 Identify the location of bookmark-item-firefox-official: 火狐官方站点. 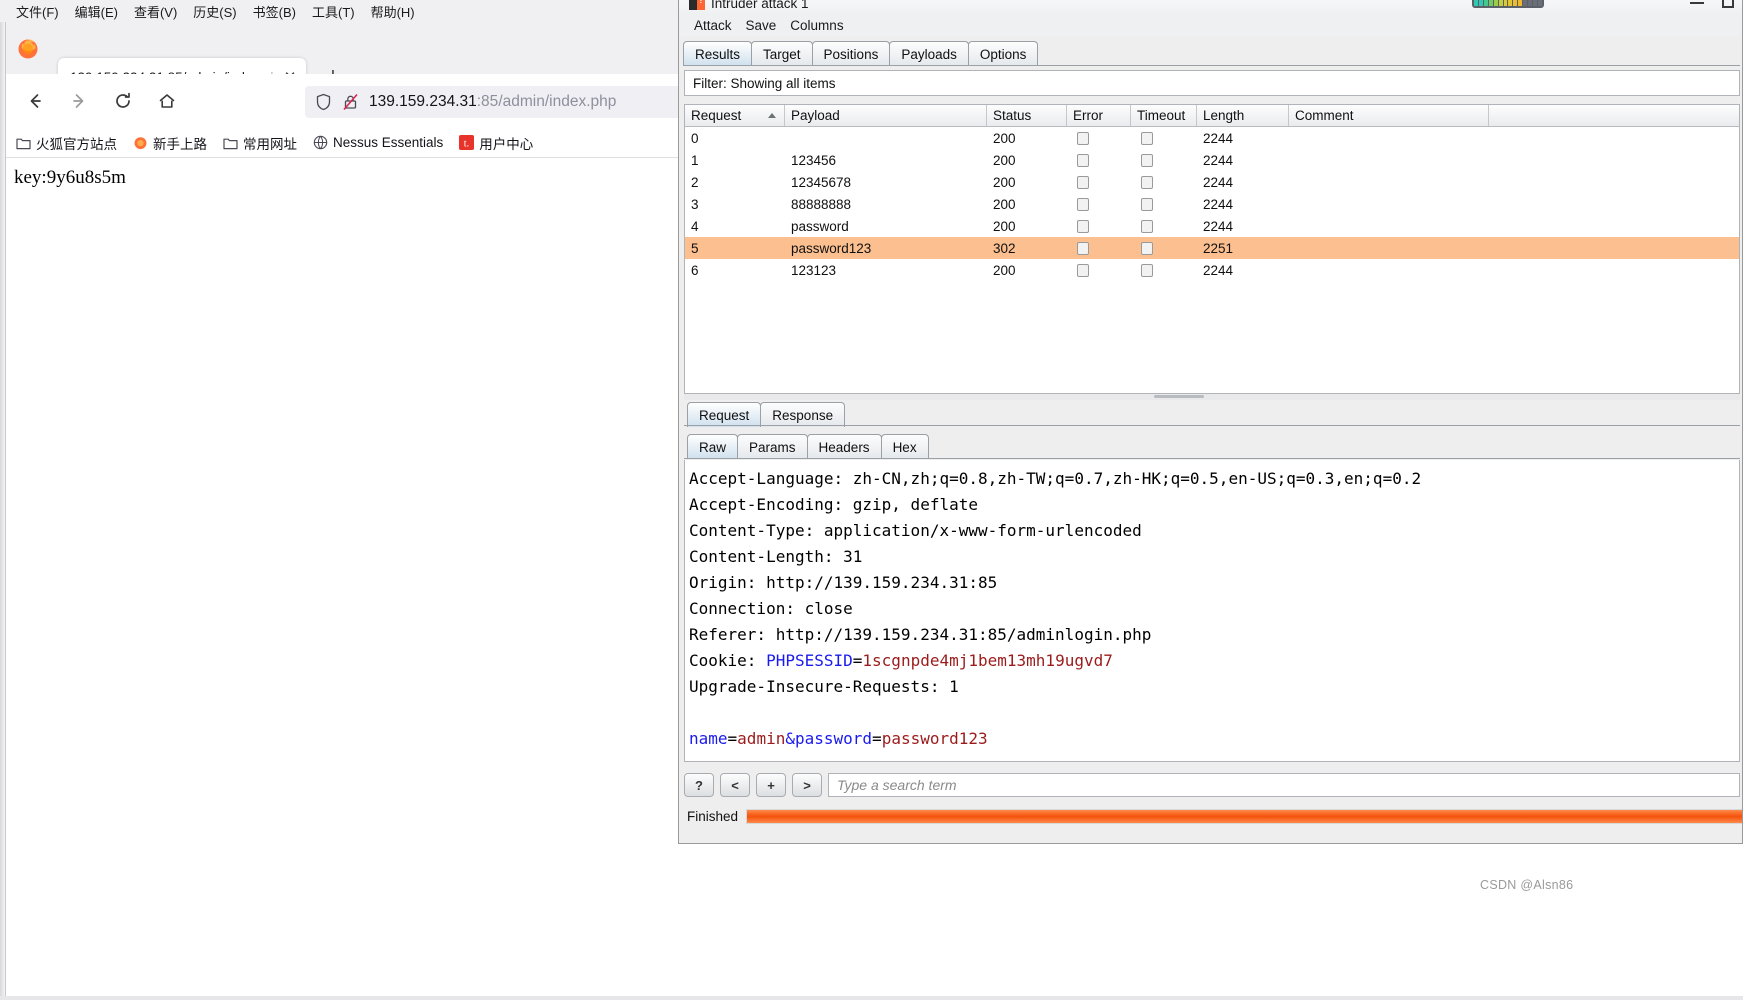
(66, 143).